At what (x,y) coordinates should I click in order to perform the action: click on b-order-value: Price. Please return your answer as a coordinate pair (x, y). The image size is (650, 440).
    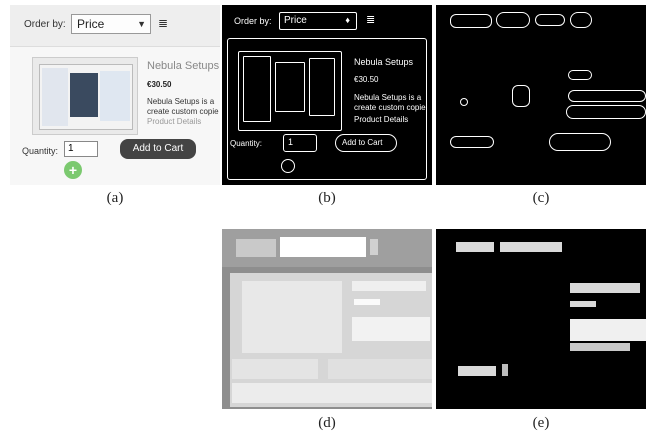
    Looking at the image, I should click on (295, 20).